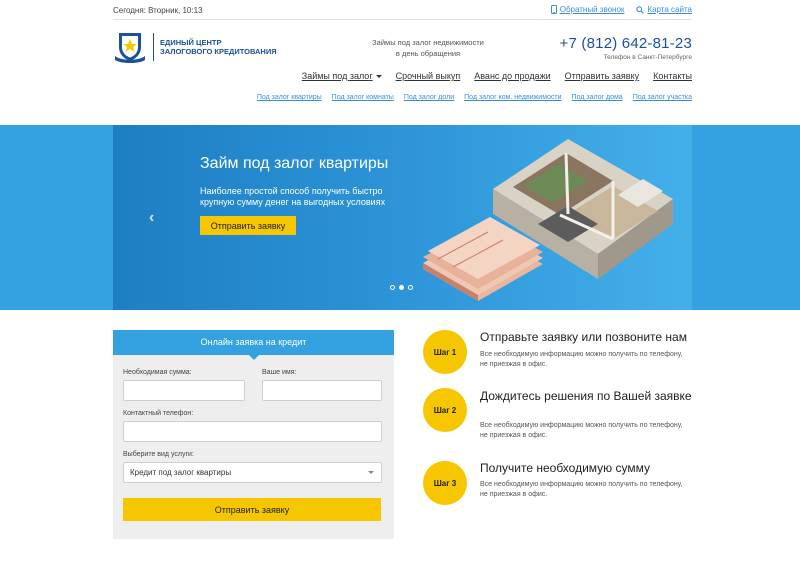 Image resolution: width=800 pixels, height=565 pixels. I want to click on step-2-badge: Шаг 2, so click(445, 410).